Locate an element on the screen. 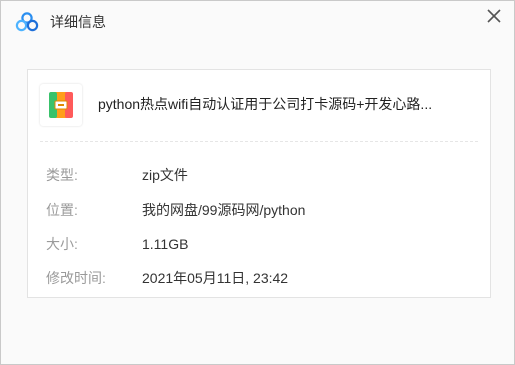  baidu-netdisk-logo-icon is located at coordinates (27, 22).